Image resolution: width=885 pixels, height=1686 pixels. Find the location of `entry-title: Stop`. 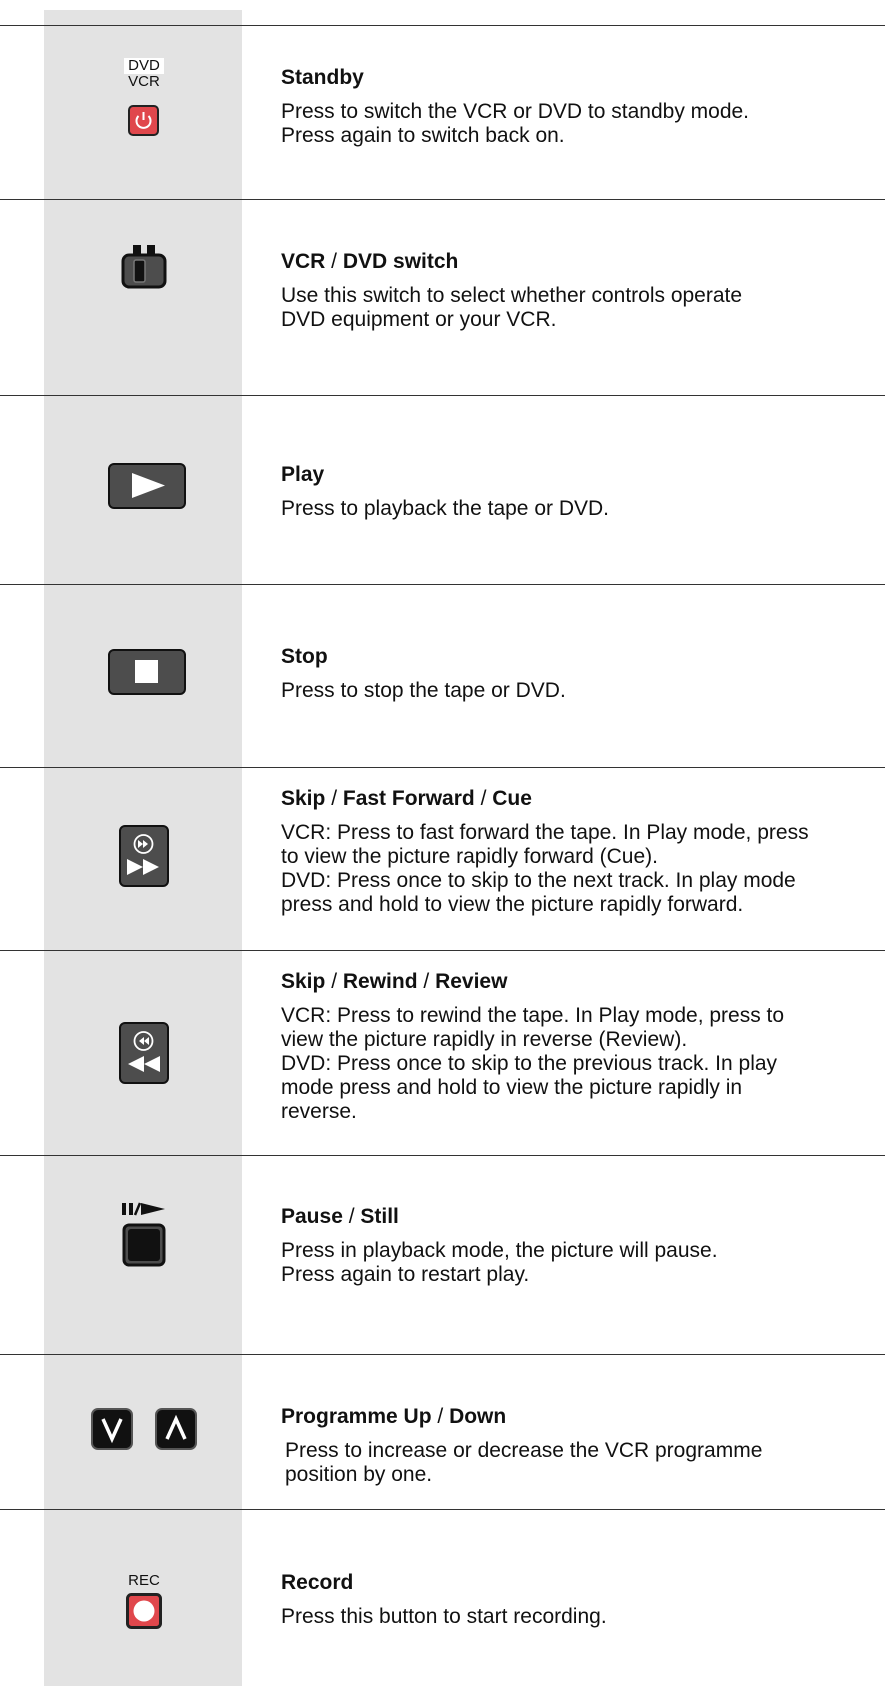

entry-title: Stop is located at coordinates (304, 656).